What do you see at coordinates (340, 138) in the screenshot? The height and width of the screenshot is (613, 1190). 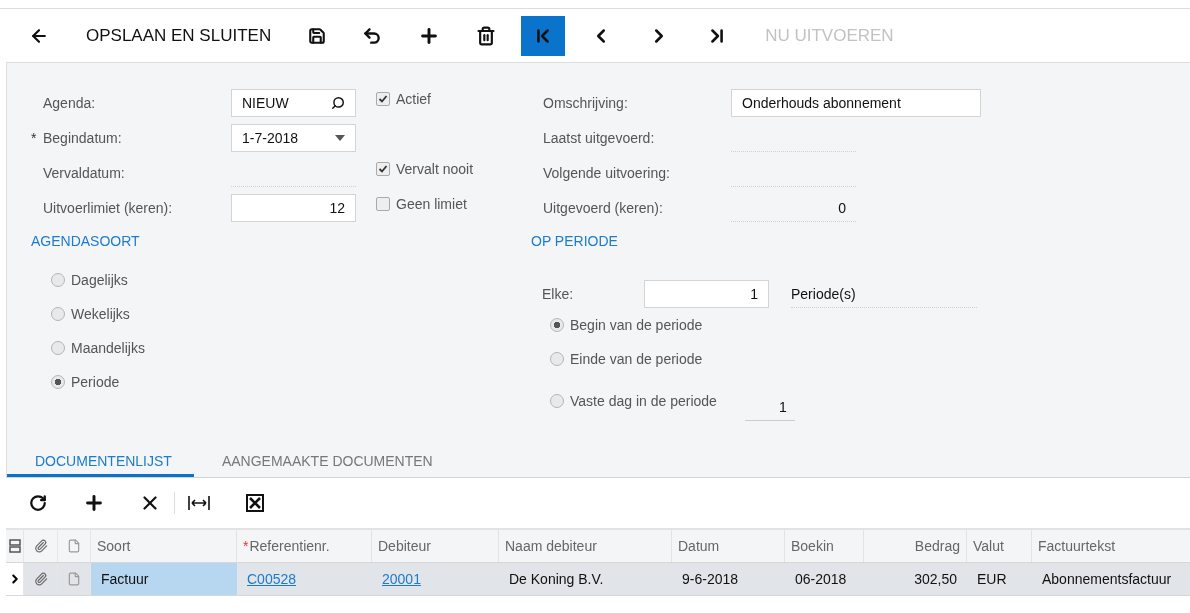 I see `caret-icon` at bounding box center [340, 138].